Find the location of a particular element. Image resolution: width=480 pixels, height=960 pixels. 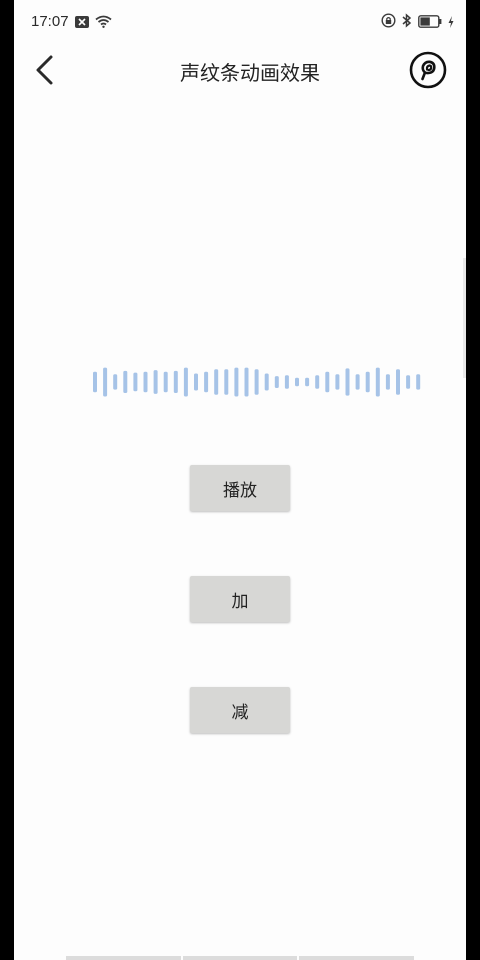

subtract-button: 减 is located at coordinates (240, 710).